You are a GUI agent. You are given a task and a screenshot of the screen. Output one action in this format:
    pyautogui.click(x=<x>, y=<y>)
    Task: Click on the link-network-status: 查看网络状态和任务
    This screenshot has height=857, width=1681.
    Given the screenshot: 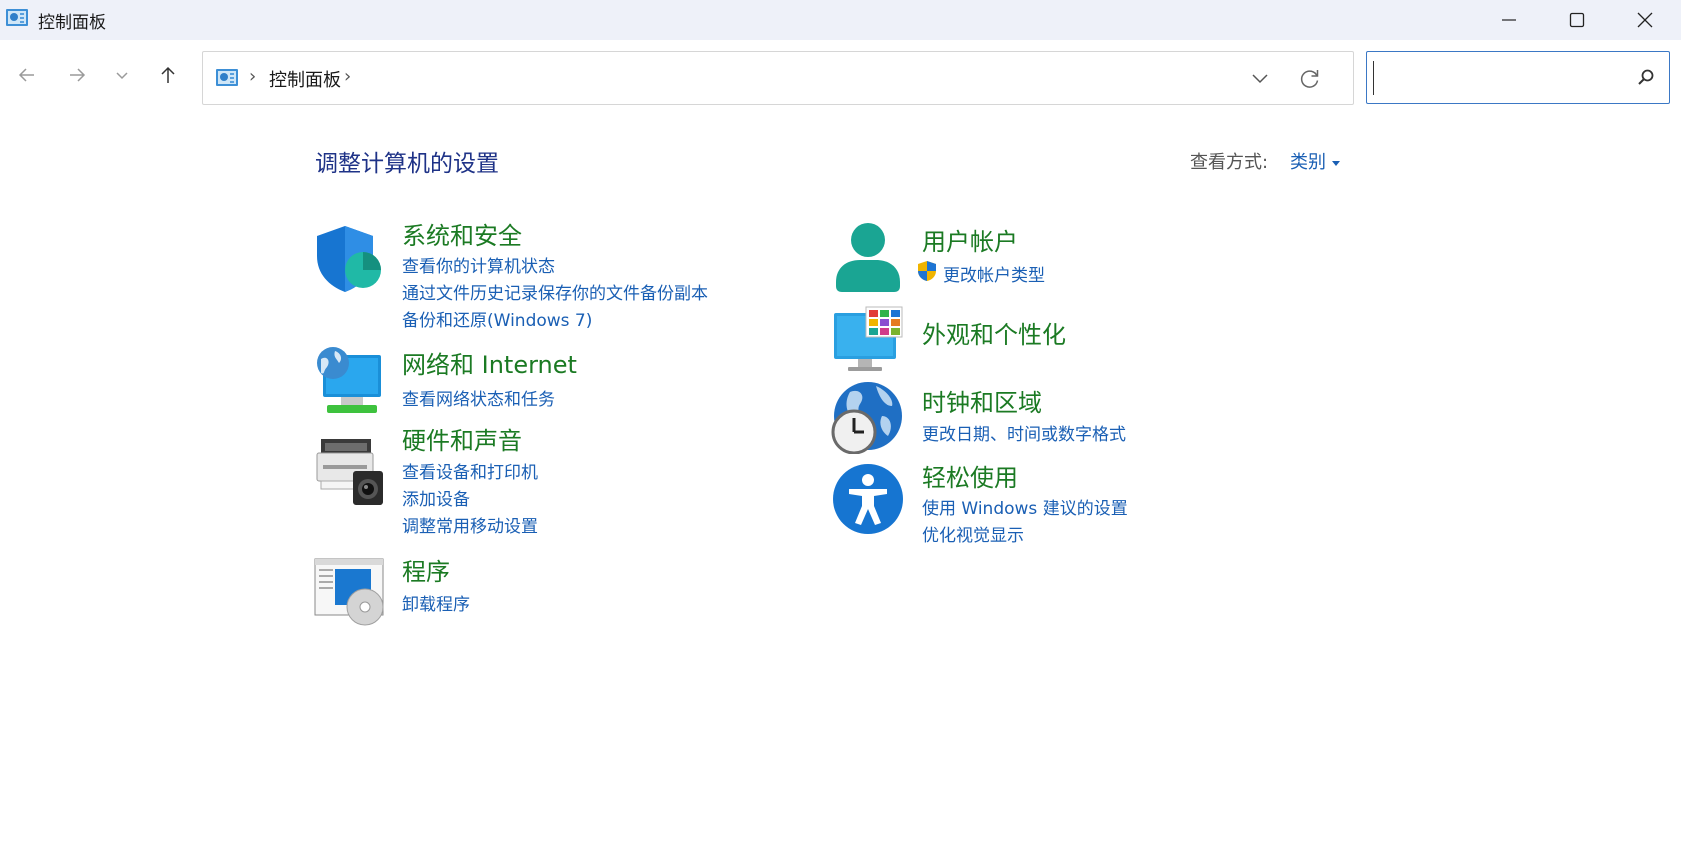 What is the action you would take?
    pyautogui.click(x=478, y=397)
    